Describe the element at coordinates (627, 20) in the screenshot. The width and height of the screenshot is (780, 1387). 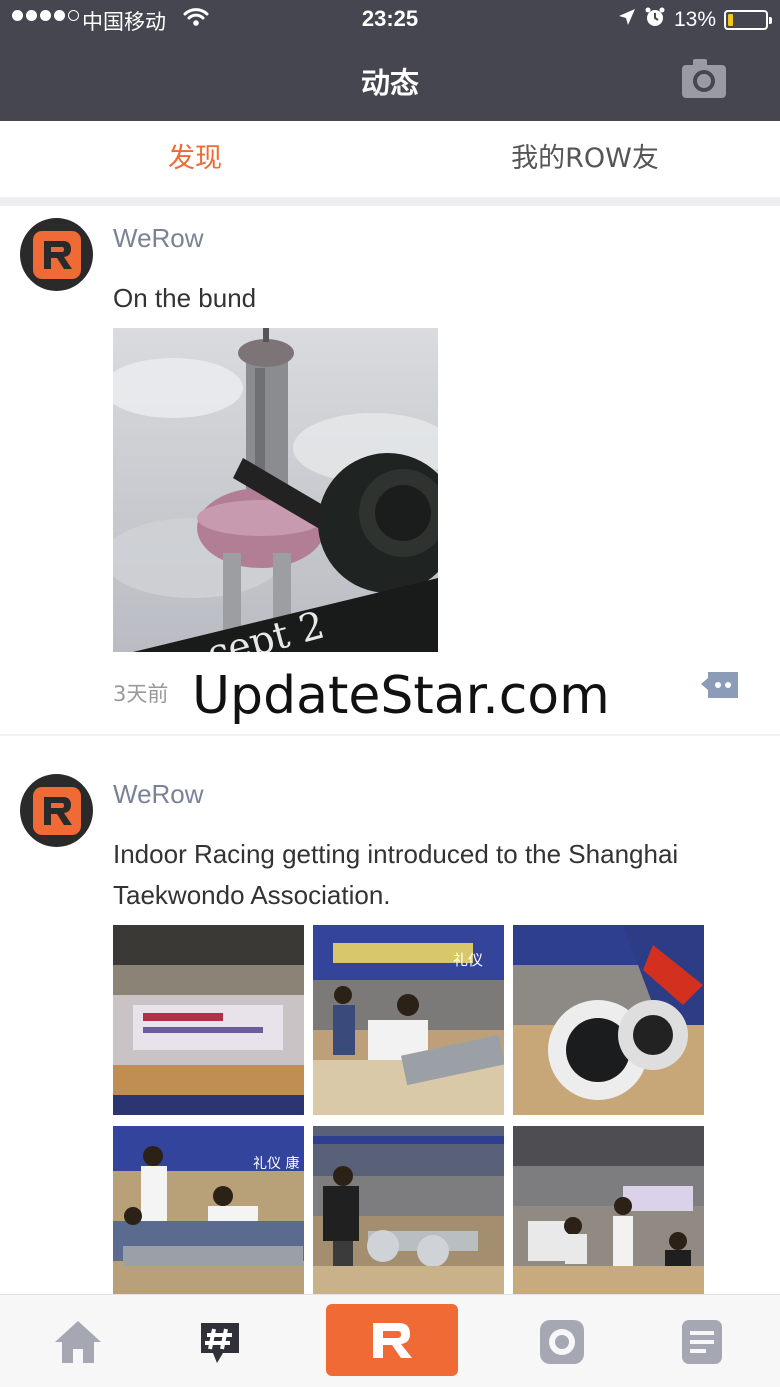
I see `location-arrow-icon` at that location.